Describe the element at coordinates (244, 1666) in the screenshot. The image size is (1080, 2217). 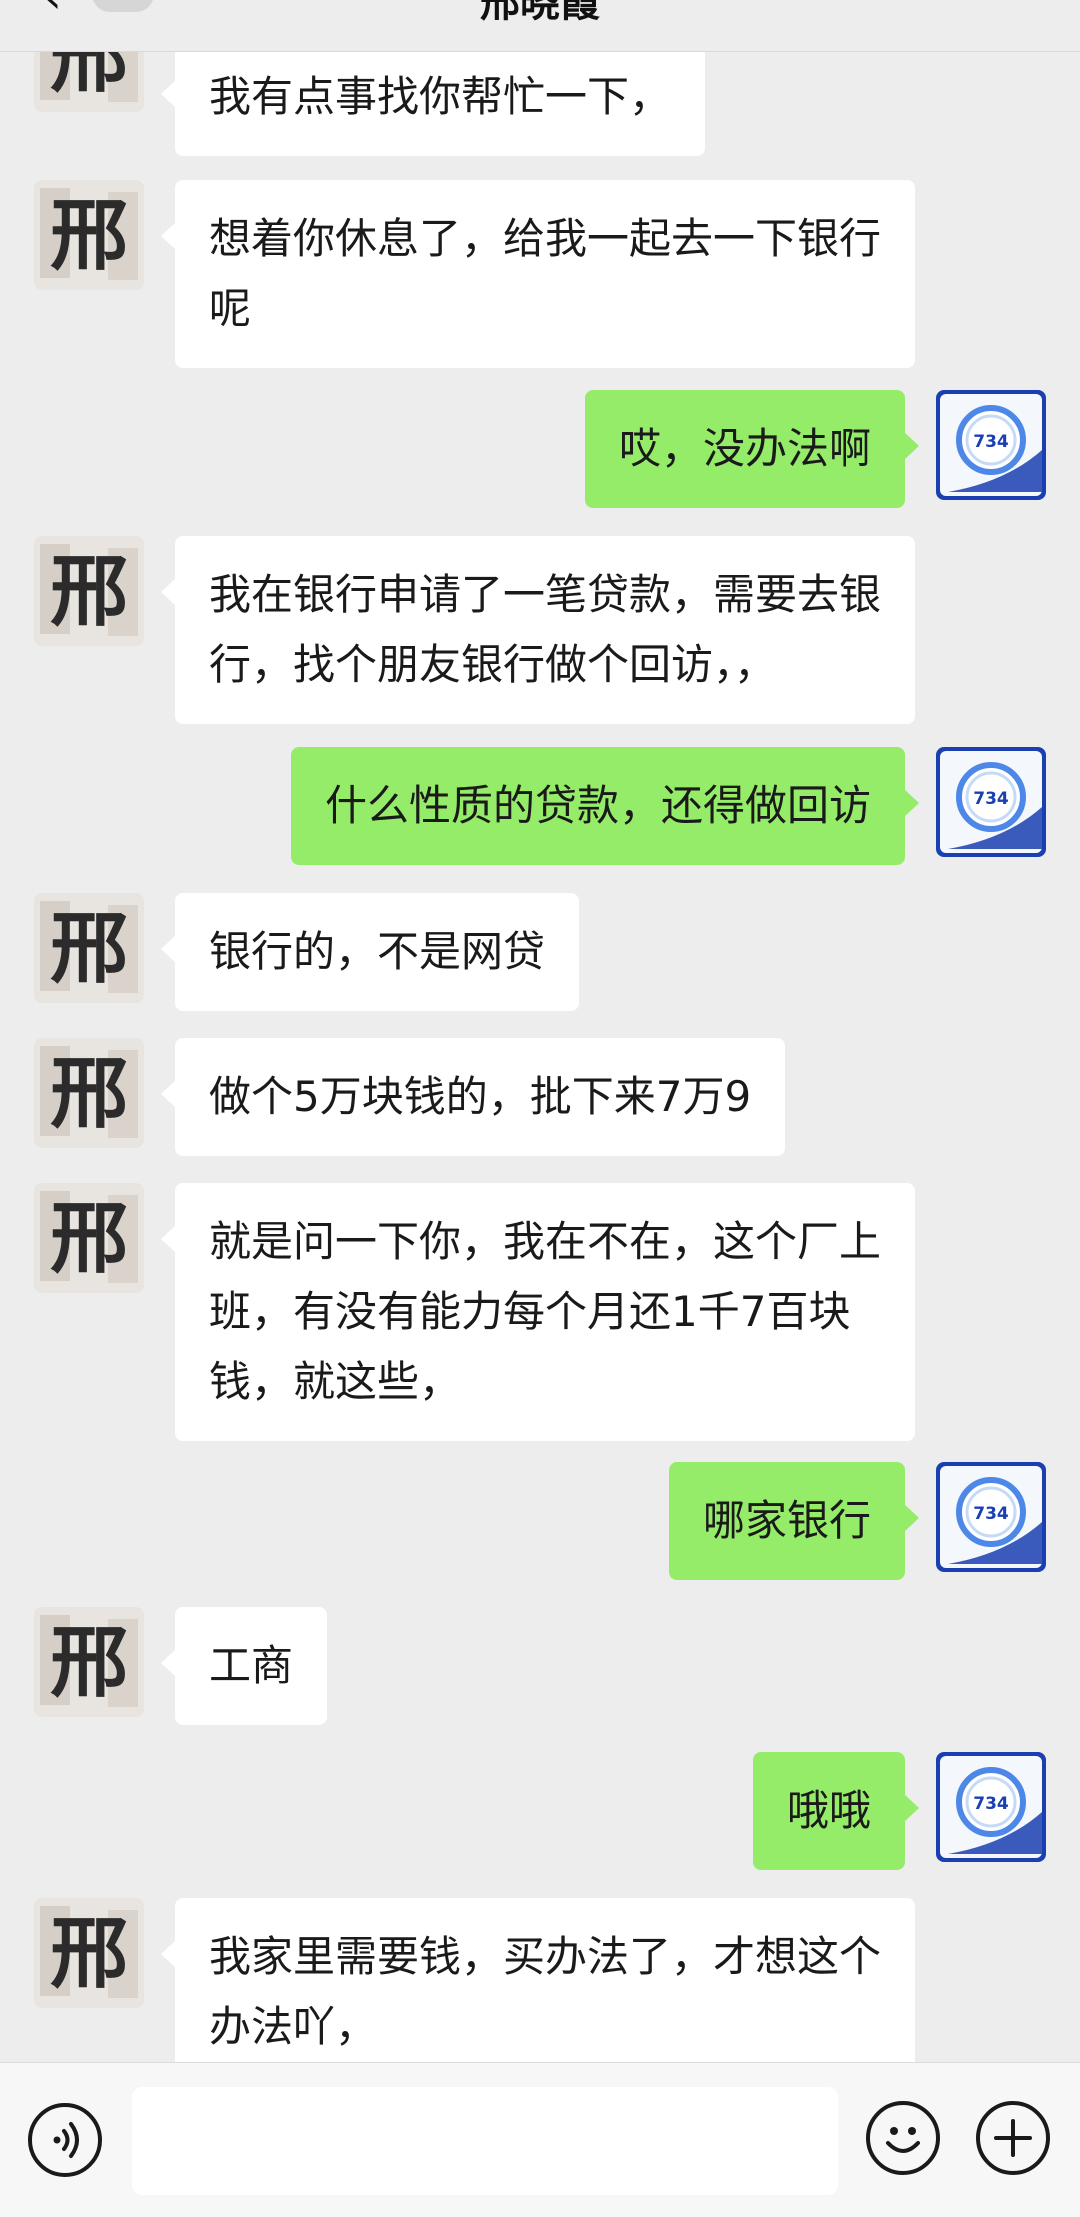
I see `message-bubble: 工商` at that location.